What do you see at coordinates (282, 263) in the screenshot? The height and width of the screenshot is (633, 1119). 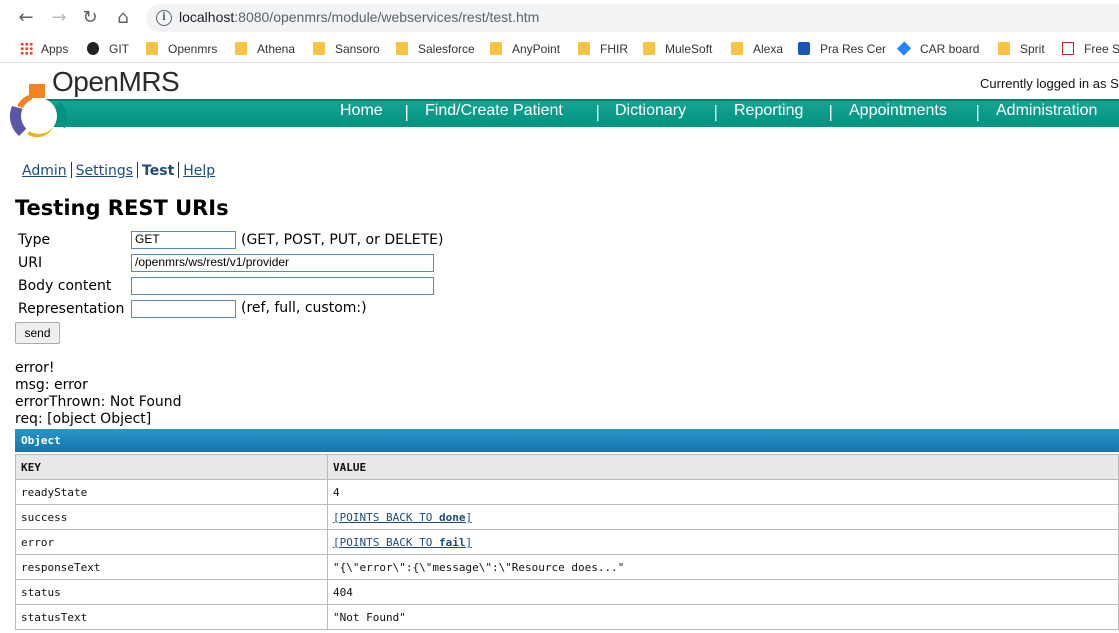 I see `uri-input: /openmrs/ws/rest/v1/provider` at bounding box center [282, 263].